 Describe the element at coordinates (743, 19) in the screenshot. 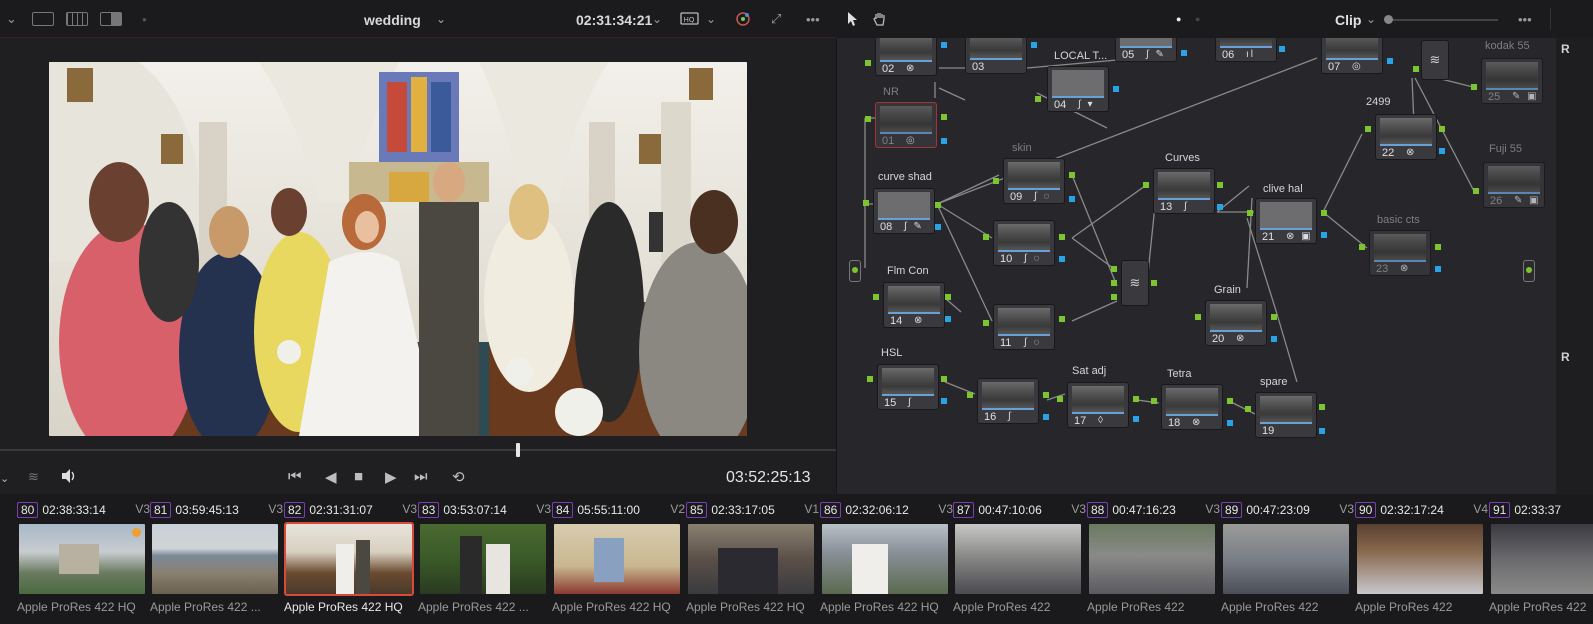

I see `color-picker-icon` at that location.